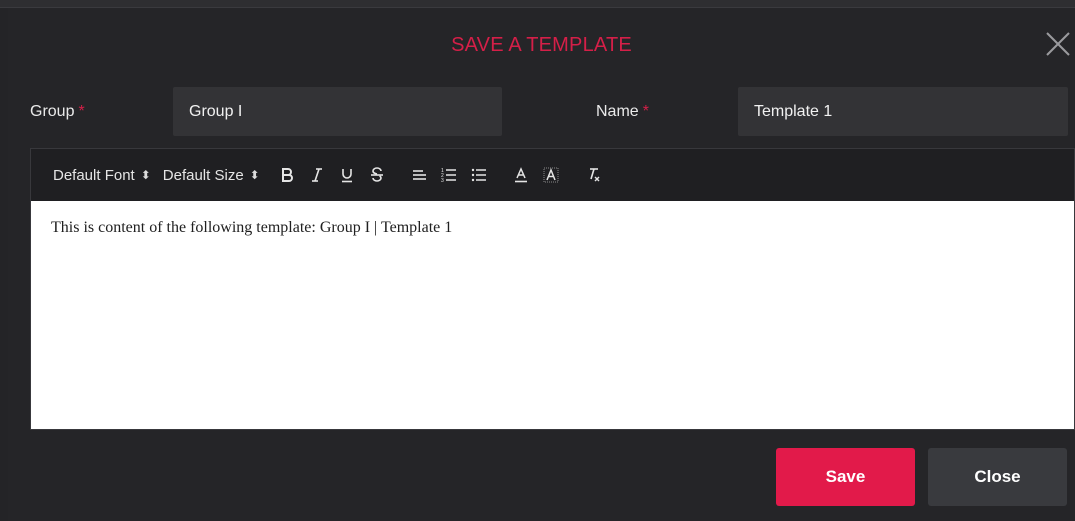 This screenshot has height=521, width=1075. I want to click on strikethrough-icon, so click(377, 175).